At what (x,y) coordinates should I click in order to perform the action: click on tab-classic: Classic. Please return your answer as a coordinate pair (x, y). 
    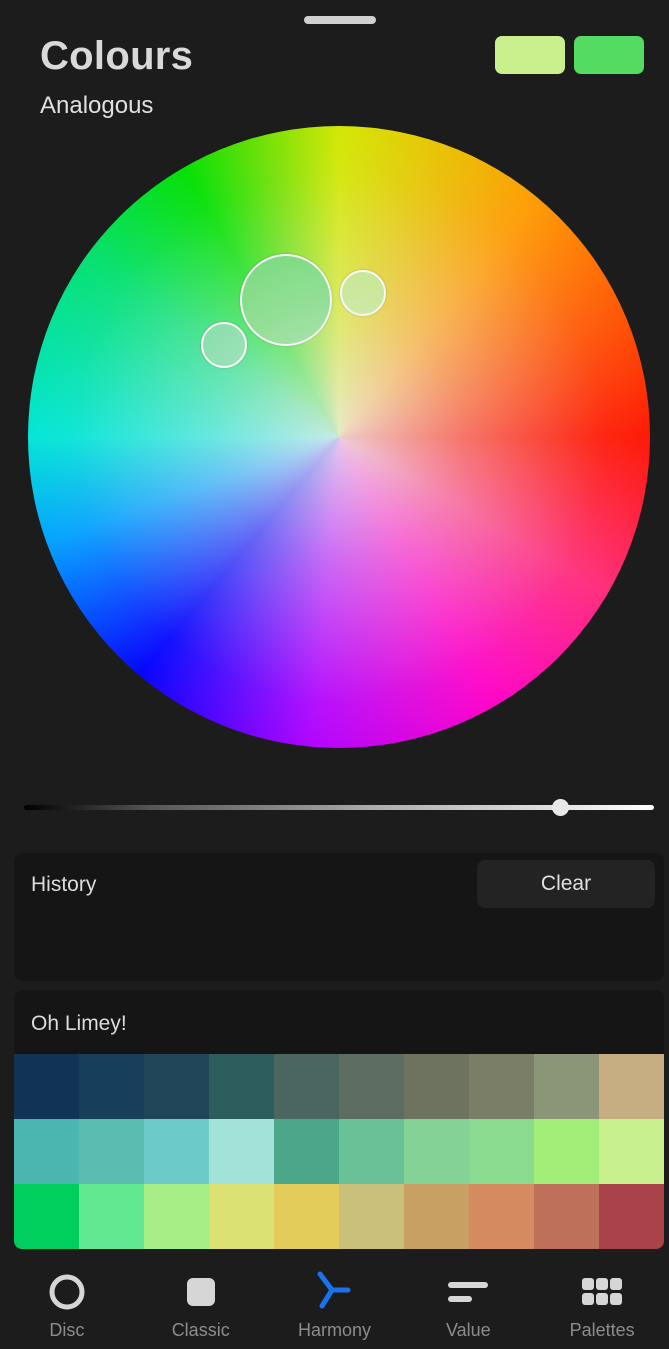
    Looking at the image, I should click on (201, 1304).